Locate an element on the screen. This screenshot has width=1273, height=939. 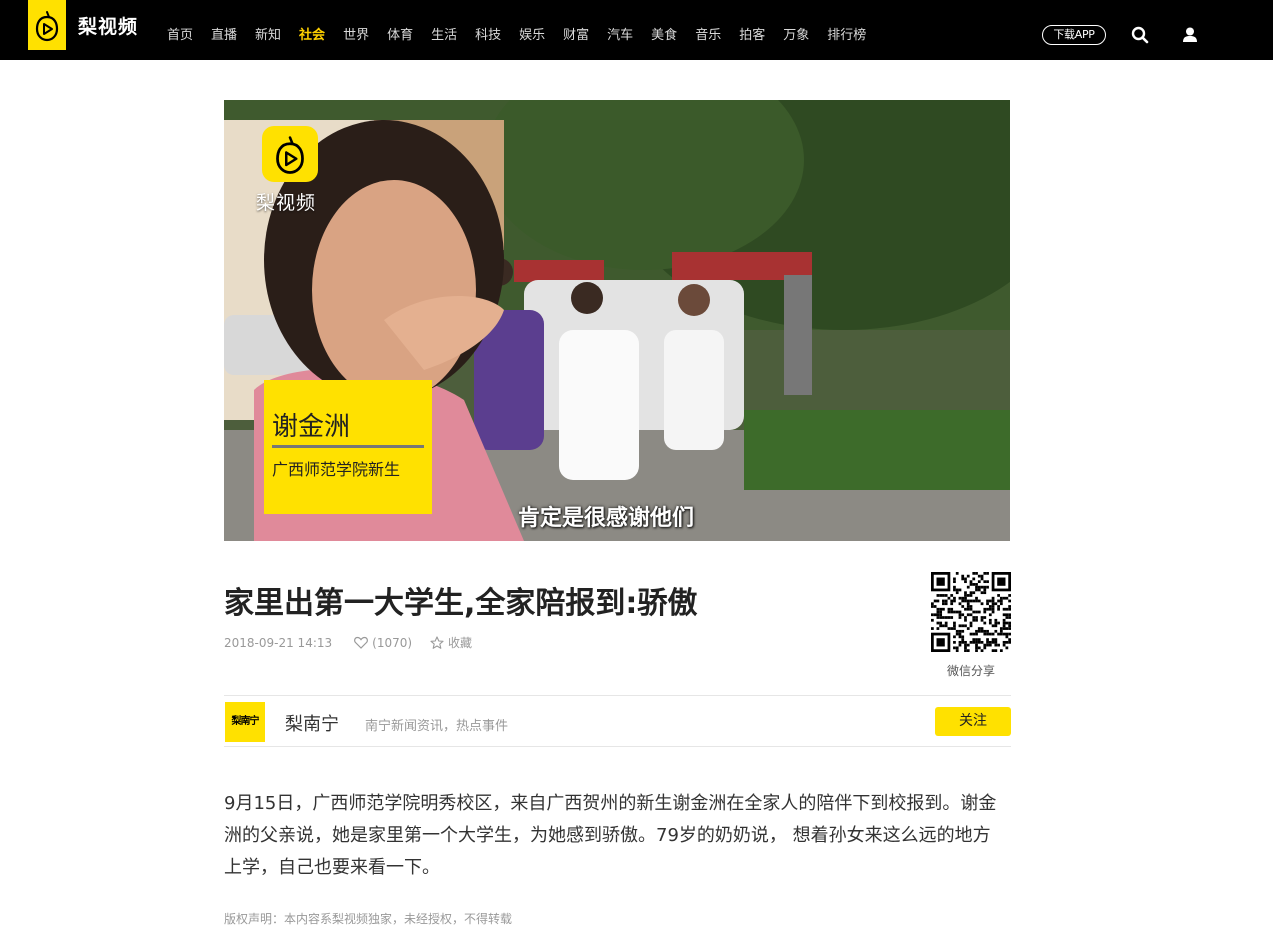
favorite-label: 收藏 is located at coordinates (460, 643).